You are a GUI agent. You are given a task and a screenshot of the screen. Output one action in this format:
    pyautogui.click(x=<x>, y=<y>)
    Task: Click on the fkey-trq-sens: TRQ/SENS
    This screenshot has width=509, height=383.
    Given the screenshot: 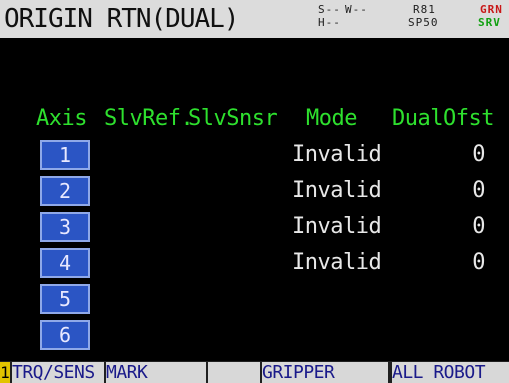 What is the action you would take?
    pyautogui.click(x=58, y=372)
    